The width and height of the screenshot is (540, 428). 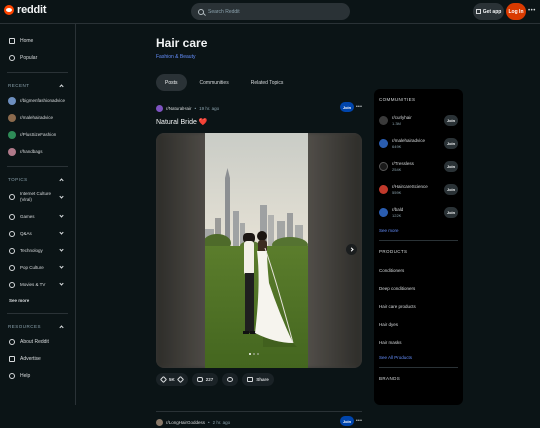 What do you see at coordinates (418, 143) in the screenshot?
I see `community-row: r/malehairadvice 649K Join` at bounding box center [418, 143].